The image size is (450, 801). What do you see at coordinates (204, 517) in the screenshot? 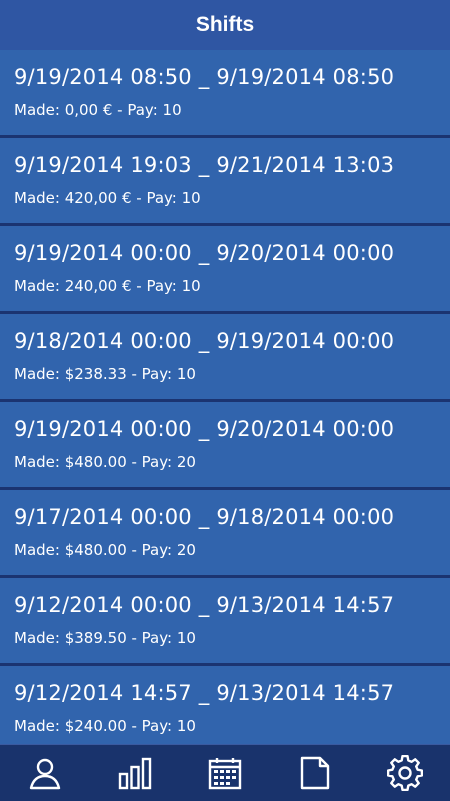
I see `shift-time-range: 9/17/2014 00:00 _ 9/18/2014 00:00` at bounding box center [204, 517].